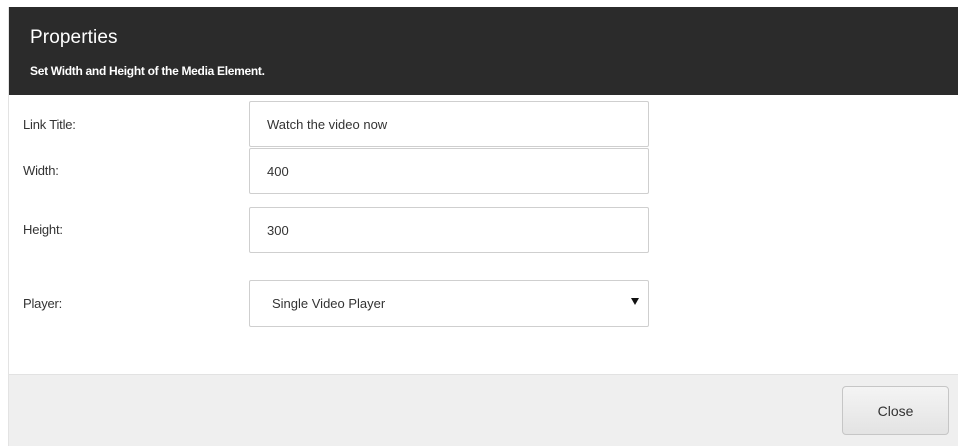  What do you see at coordinates (895, 410) in the screenshot?
I see `close-button: Close` at bounding box center [895, 410].